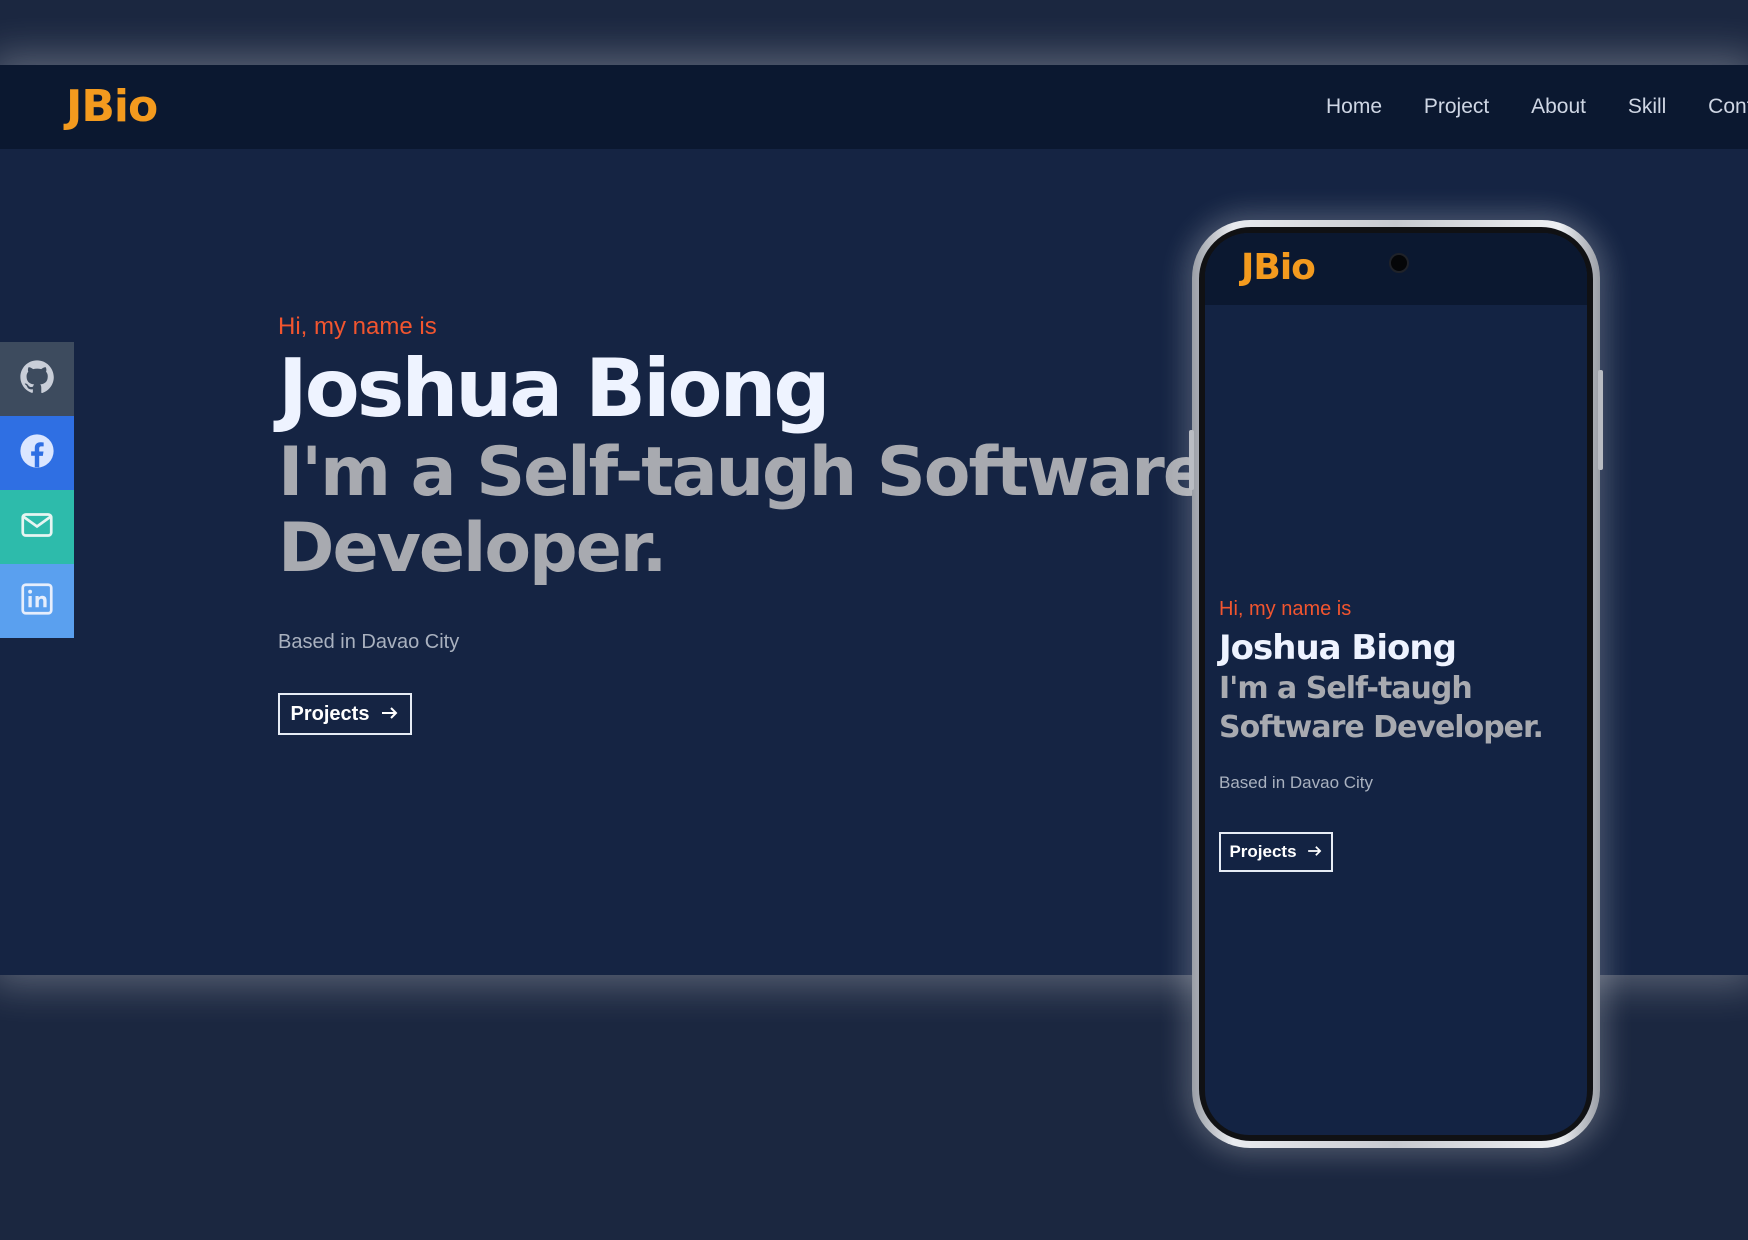  I want to click on camera-icon, so click(1399, 263).